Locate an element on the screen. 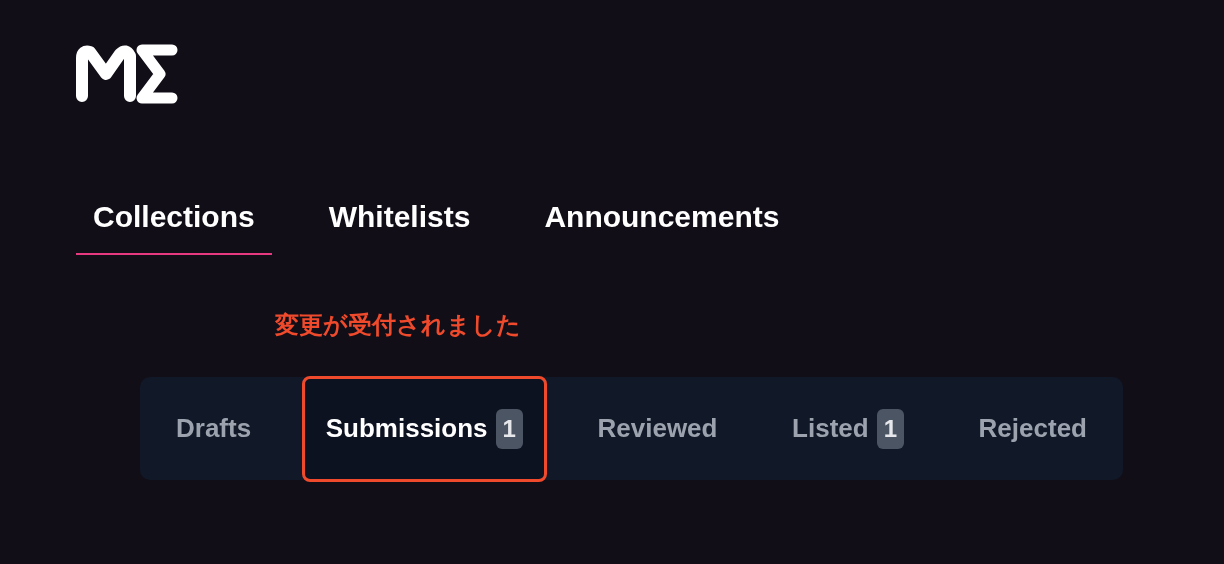 Image resolution: width=1224 pixels, height=564 pixels. nav-tab: Collections is located at coordinates (174, 222).